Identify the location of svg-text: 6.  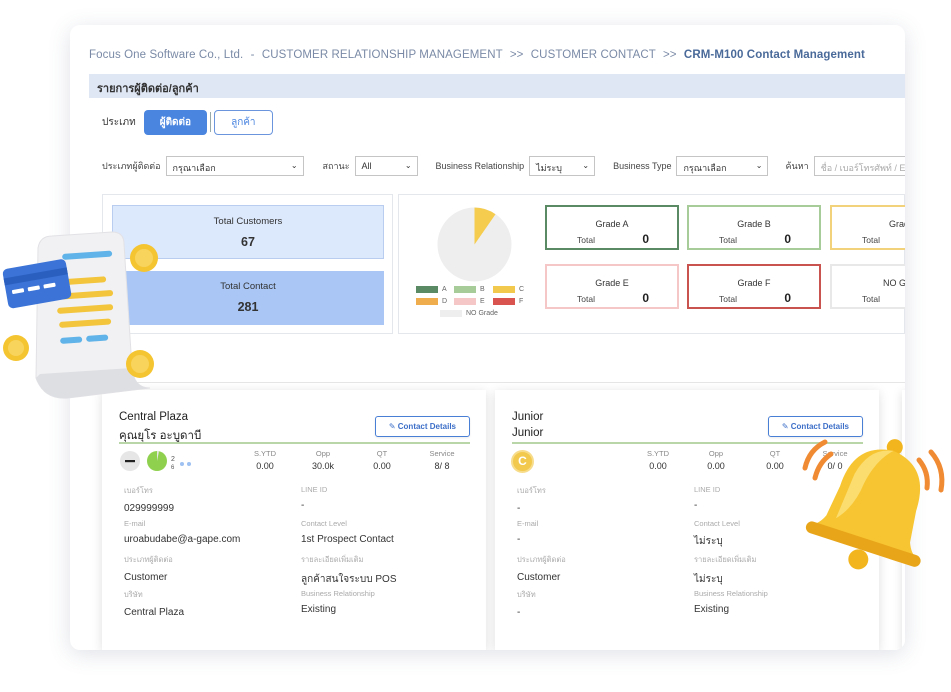
(173, 468).